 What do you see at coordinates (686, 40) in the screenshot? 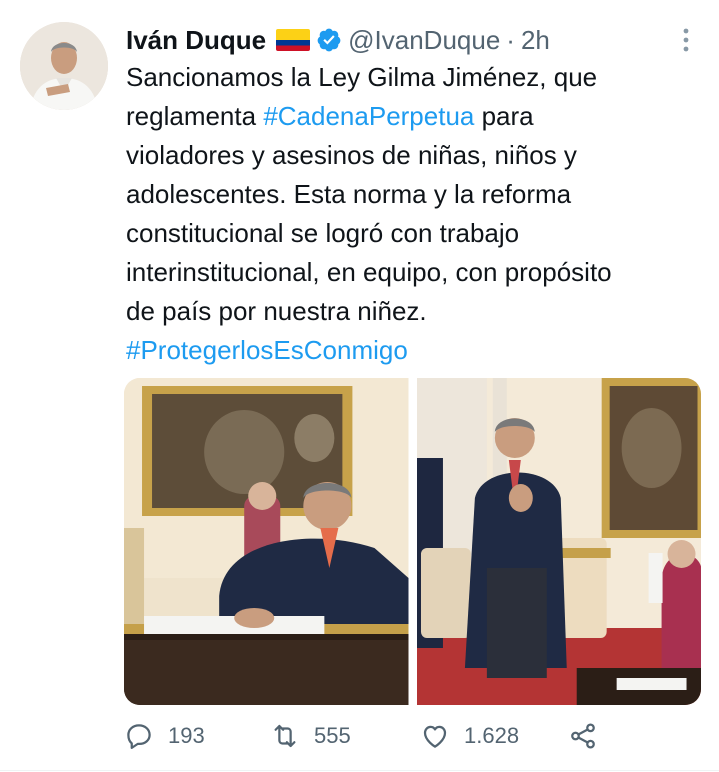
I see `more-options-icon` at bounding box center [686, 40].